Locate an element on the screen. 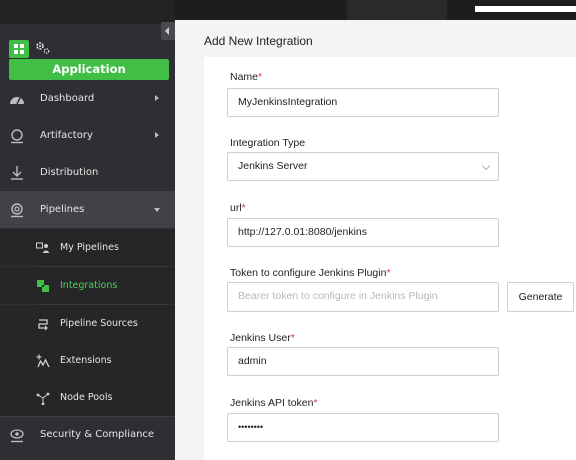 The width and height of the screenshot is (576, 460). page-title: Add New Integration is located at coordinates (258, 41).